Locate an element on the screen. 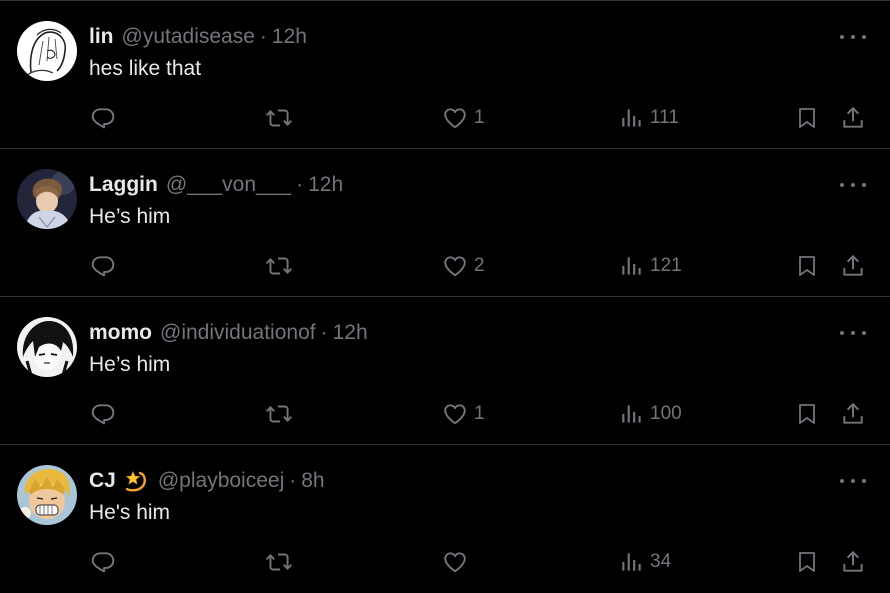 The height and width of the screenshot is (593, 890). tweet-text: He's him is located at coordinates (130, 512).